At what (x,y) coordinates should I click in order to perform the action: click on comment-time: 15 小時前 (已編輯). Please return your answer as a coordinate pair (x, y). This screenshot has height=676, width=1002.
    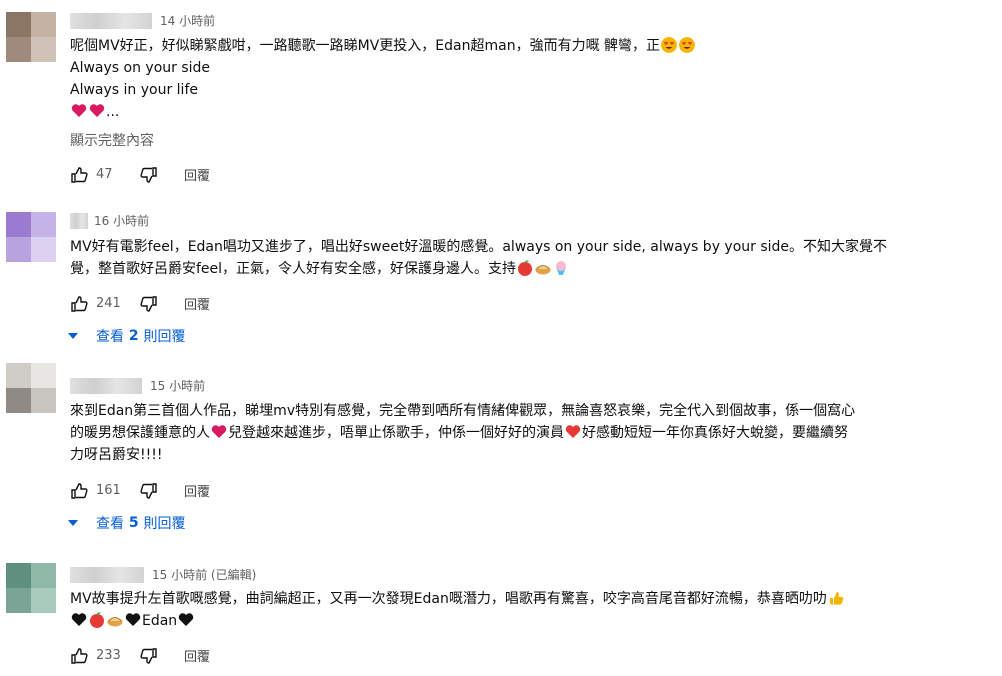
    Looking at the image, I should click on (204, 574).